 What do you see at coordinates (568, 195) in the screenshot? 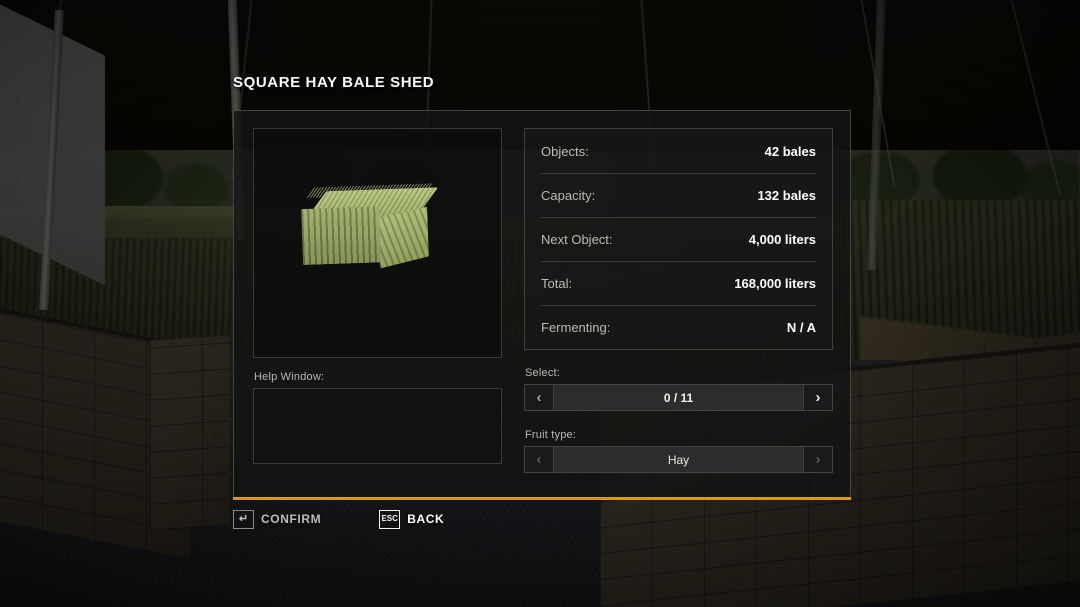
I see `stat-label-capacity: Capacity:` at bounding box center [568, 195].